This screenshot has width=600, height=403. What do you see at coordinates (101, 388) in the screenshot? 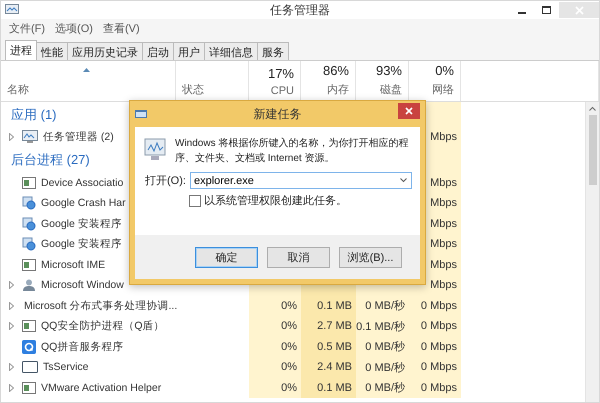
I see `process-name: VMware Activation Helper` at bounding box center [101, 388].